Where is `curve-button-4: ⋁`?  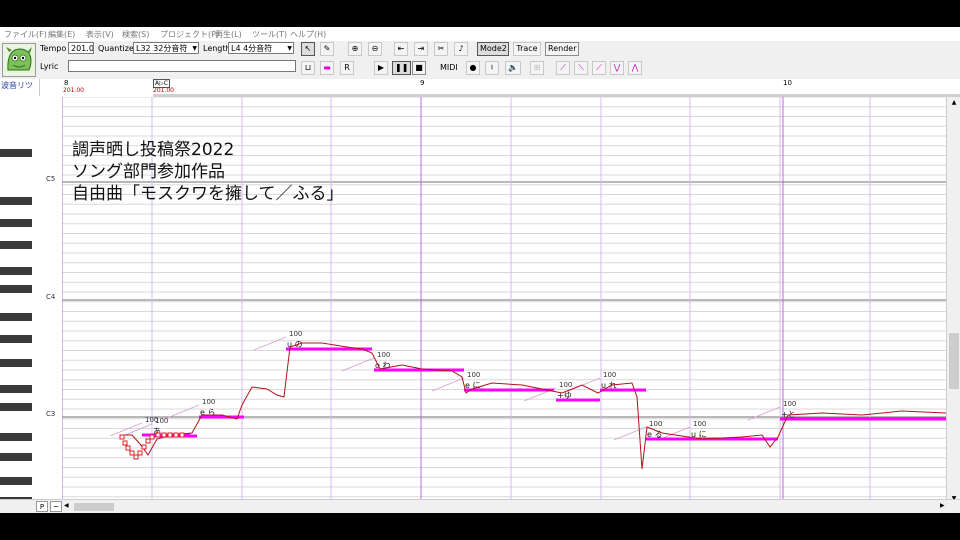 curve-button-4: ⋁ is located at coordinates (617, 68).